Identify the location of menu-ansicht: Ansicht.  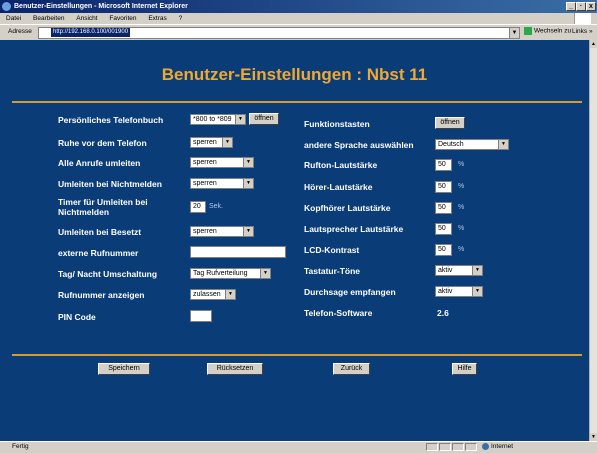
(86, 18).